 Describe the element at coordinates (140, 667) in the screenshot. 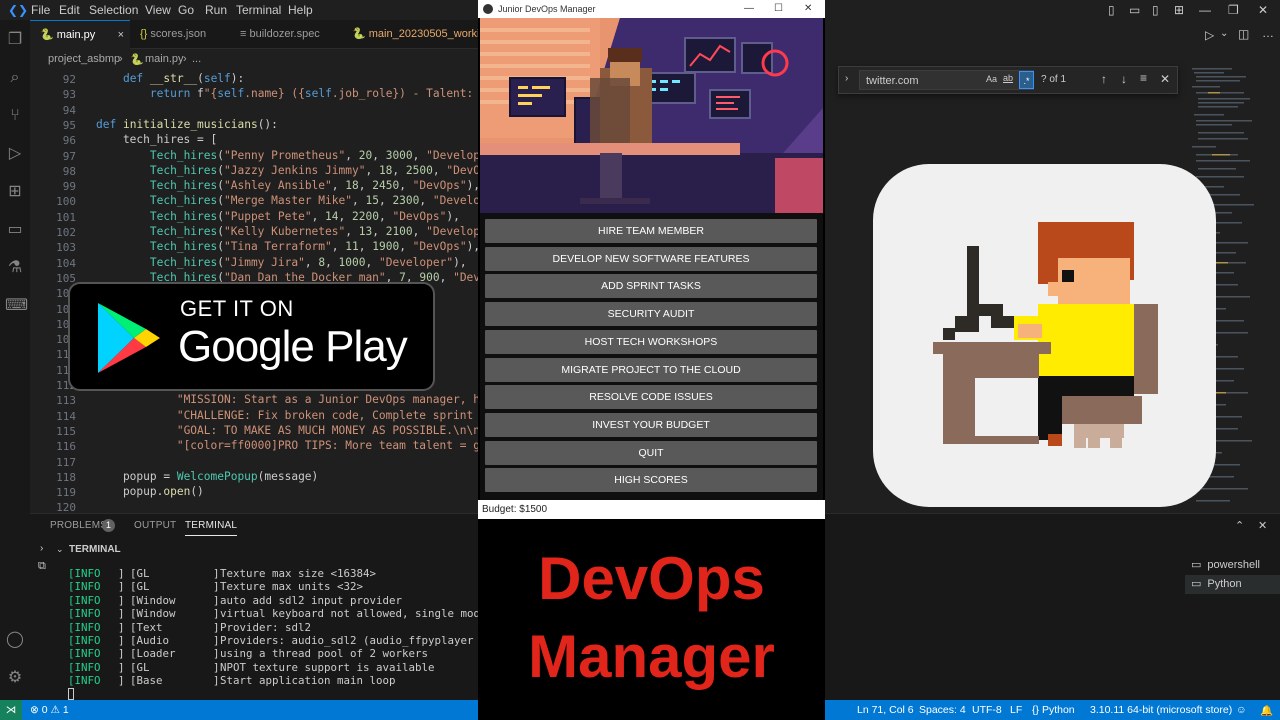

I see `terminal-log-source: [GL` at that location.